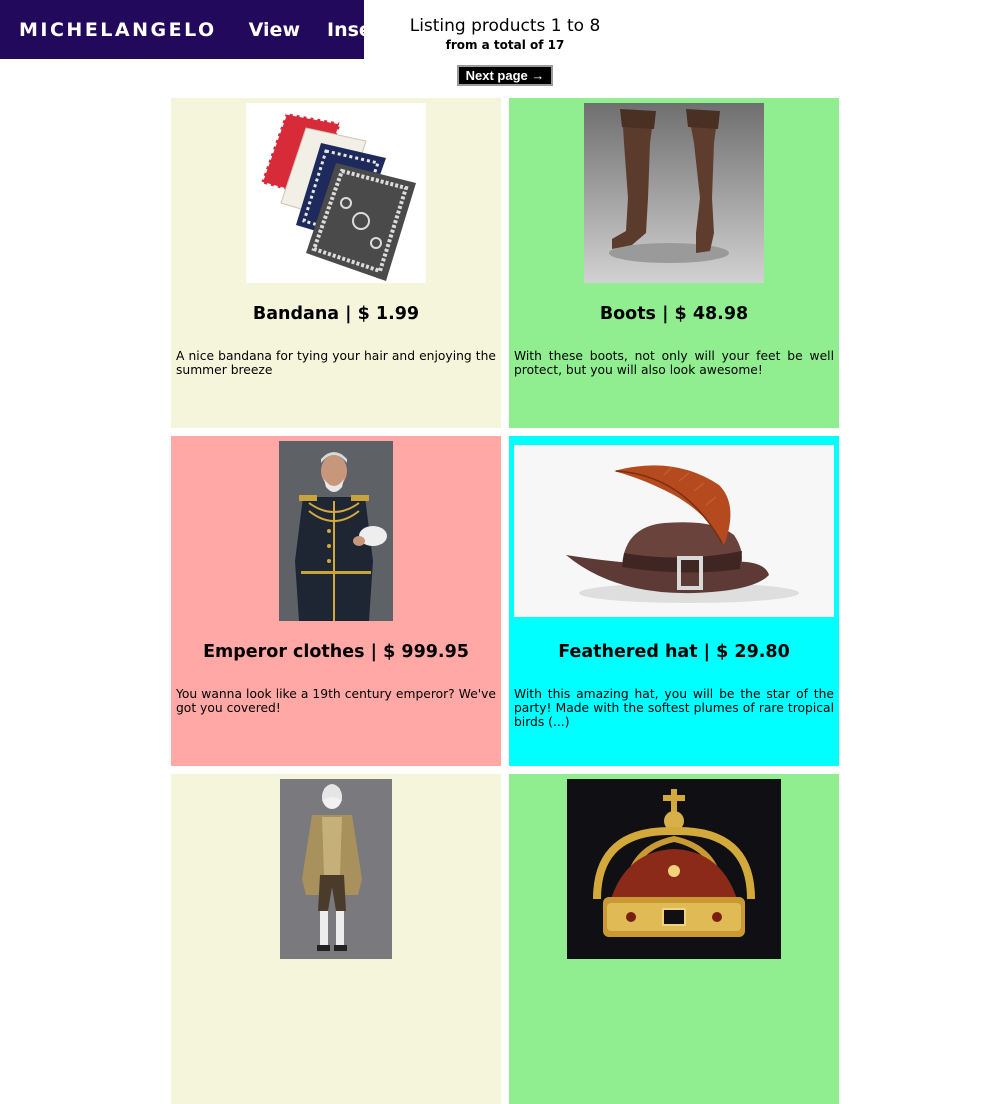 This screenshot has width=1006, height=1104. What do you see at coordinates (505, 75) in the screenshot?
I see `next-page-button: Next page →` at bounding box center [505, 75].